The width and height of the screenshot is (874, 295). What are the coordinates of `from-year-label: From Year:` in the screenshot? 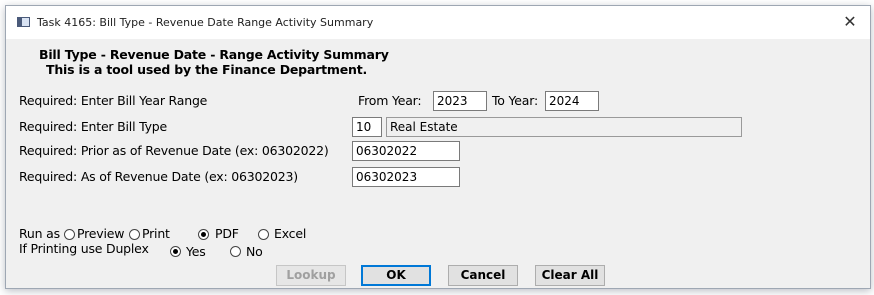 It's located at (390, 100).